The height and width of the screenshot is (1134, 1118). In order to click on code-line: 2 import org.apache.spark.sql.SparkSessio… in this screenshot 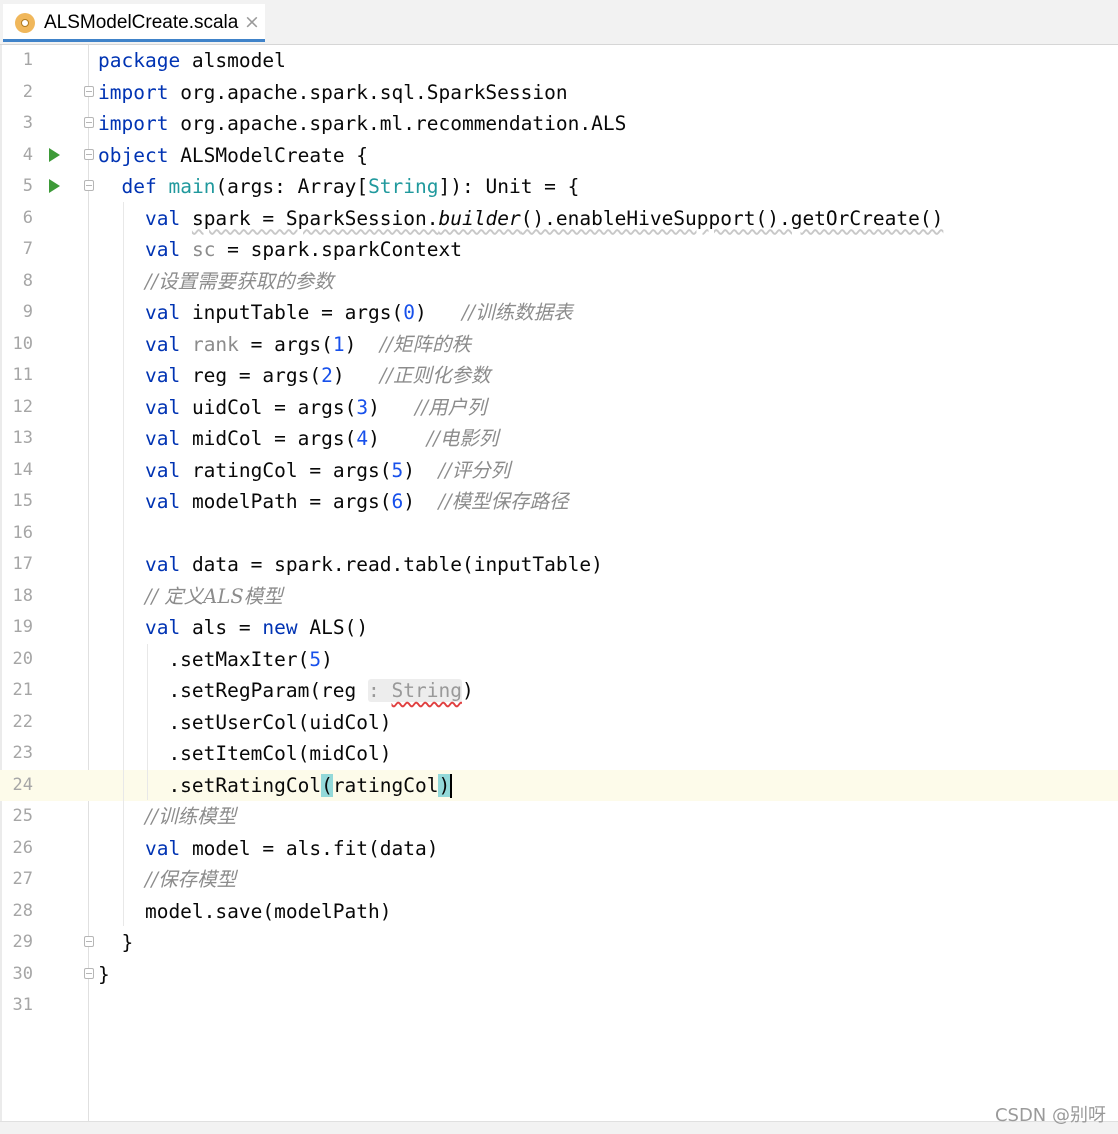, I will do `click(559, 93)`.